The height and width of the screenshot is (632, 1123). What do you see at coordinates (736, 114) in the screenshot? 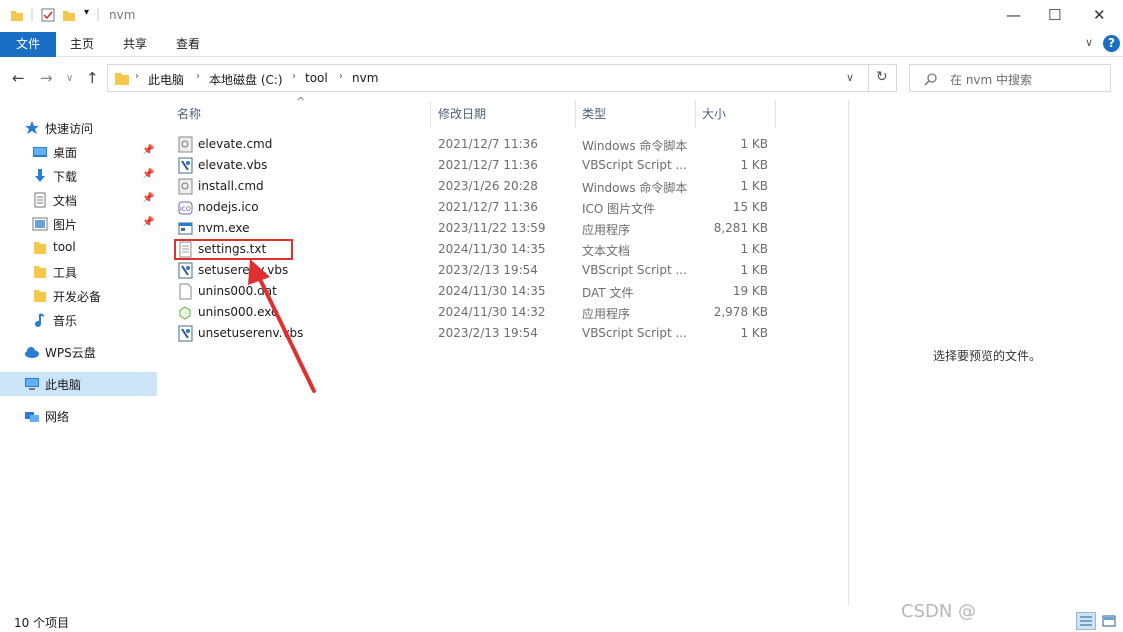
I see `column-header-size: 大小` at bounding box center [736, 114].